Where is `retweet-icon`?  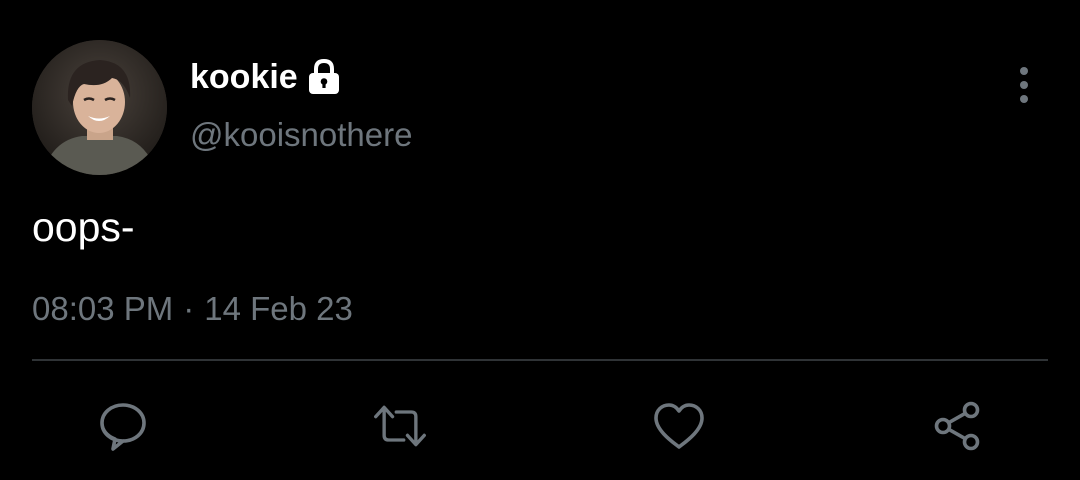 retweet-icon is located at coordinates (400, 426).